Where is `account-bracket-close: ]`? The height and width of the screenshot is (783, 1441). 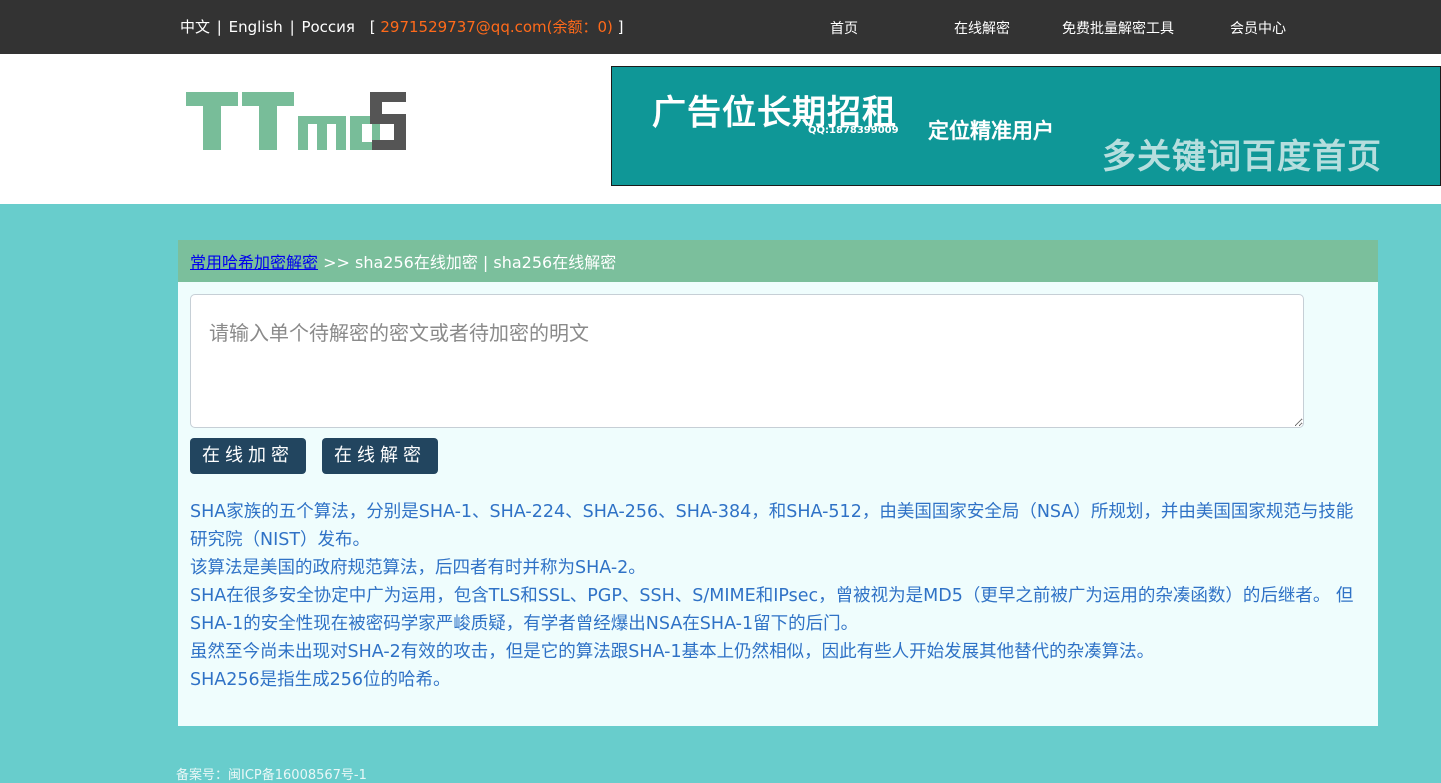 account-bracket-close: ] is located at coordinates (620, 27).